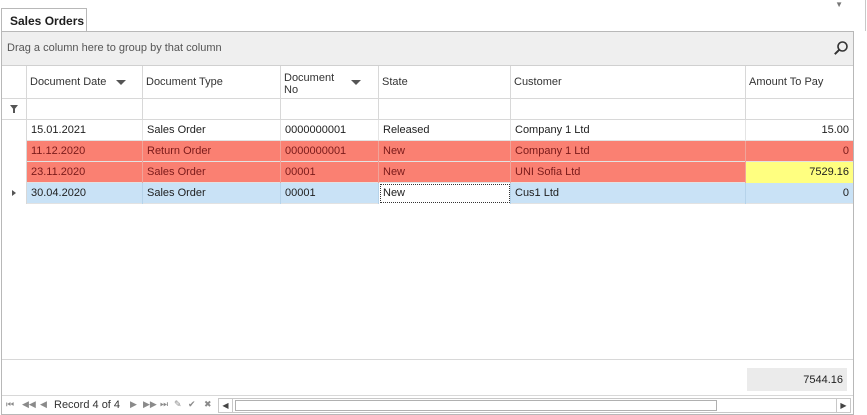 The width and height of the screenshot is (867, 415). Describe the element at coordinates (14, 82) in the screenshot. I see `header-indicator` at that location.